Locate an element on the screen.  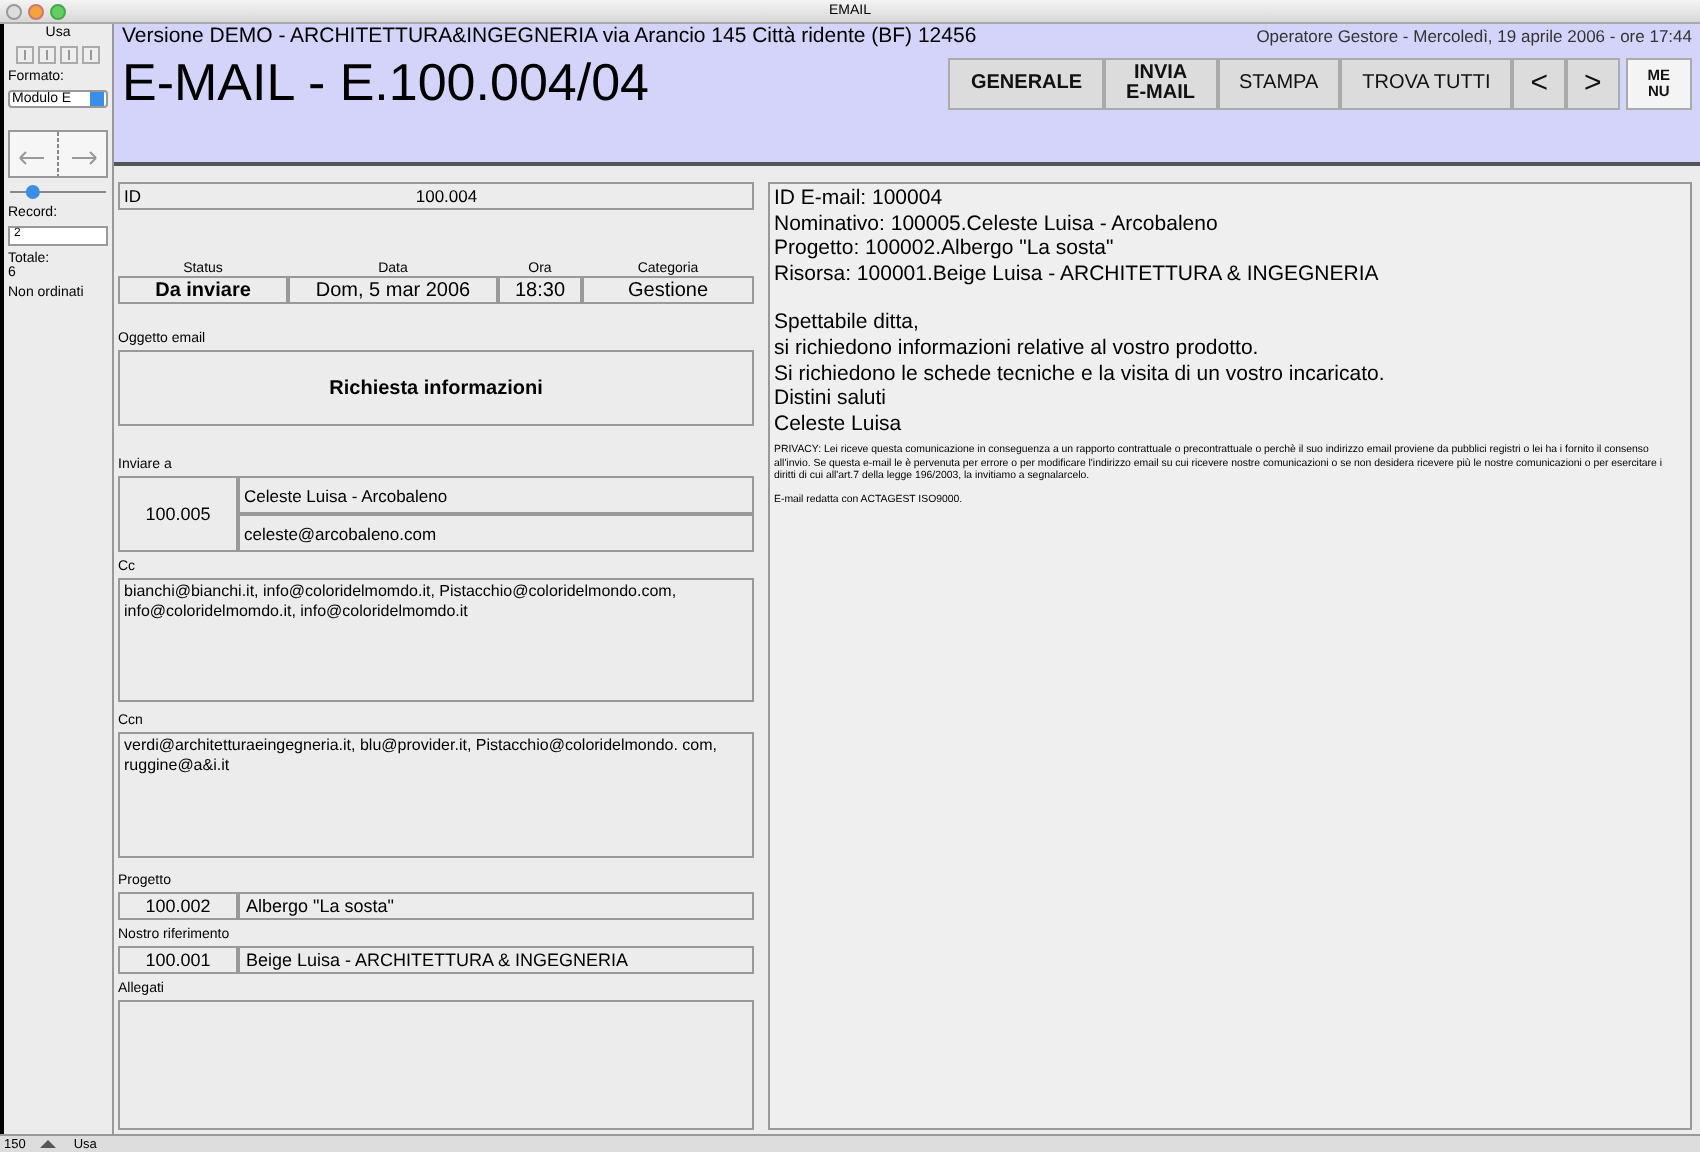
record-slider is located at coordinates (58, 192).